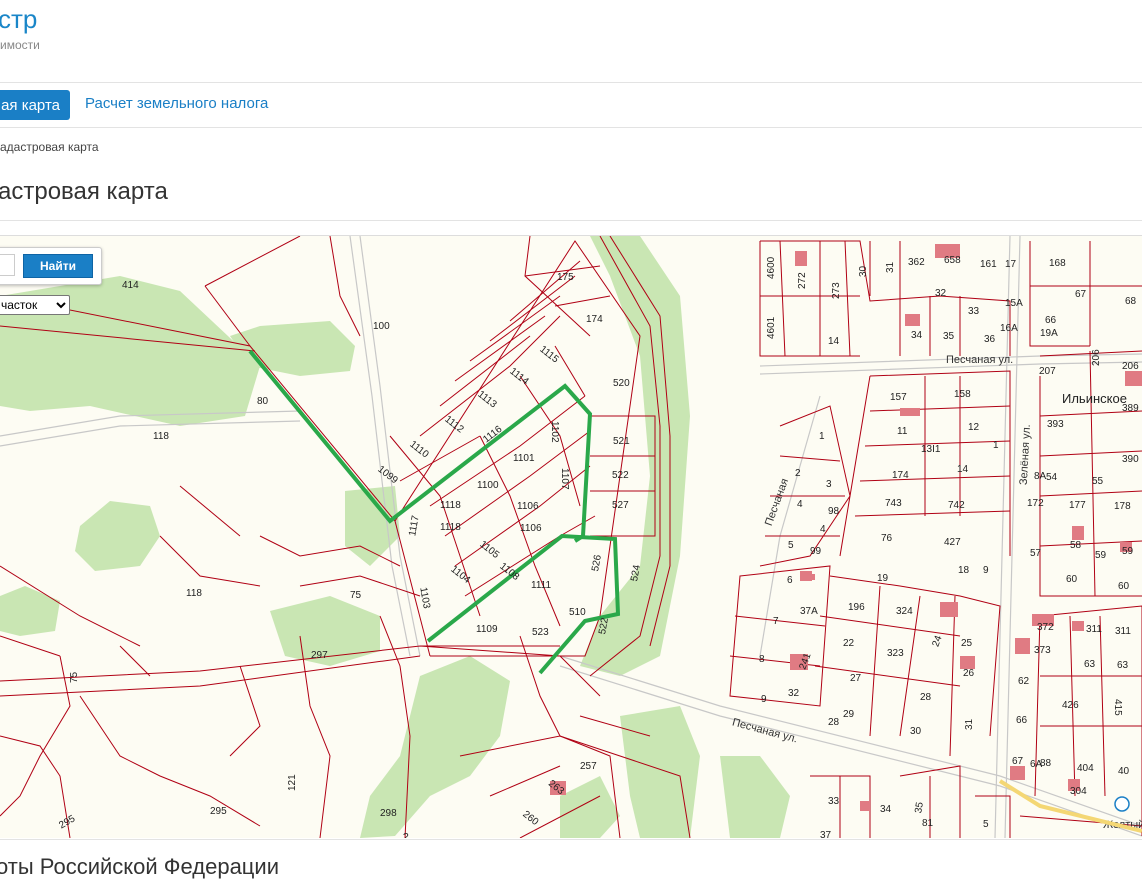 This screenshot has width=1142, height=890. I want to click on breadcrumb: адастровая карта, so click(49, 147).